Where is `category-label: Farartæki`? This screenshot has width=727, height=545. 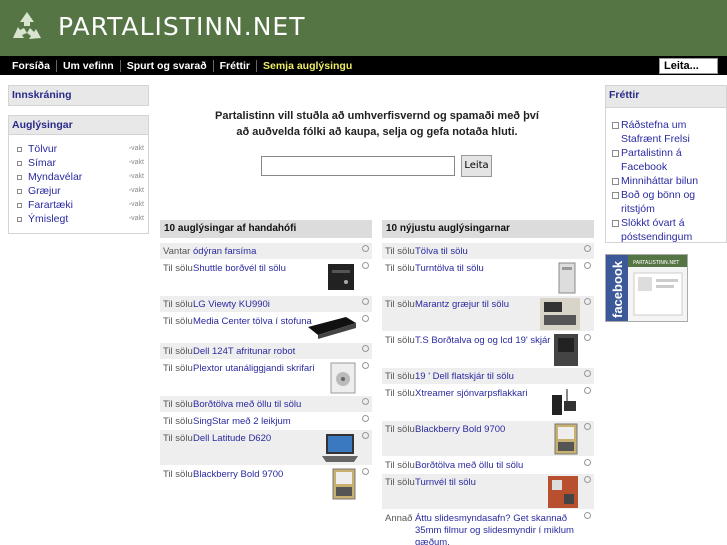 category-label: Farartæki is located at coordinates (50, 205).